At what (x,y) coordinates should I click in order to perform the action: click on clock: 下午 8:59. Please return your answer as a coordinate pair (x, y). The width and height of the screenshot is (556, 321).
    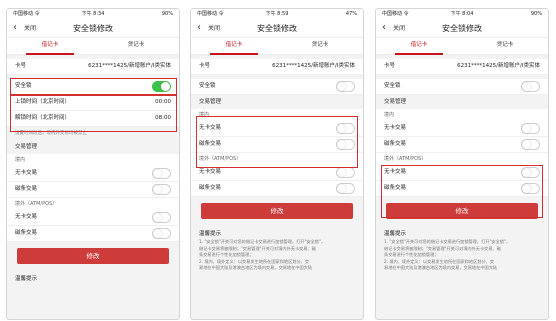
    Looking at the image, I should click on (277, 14).